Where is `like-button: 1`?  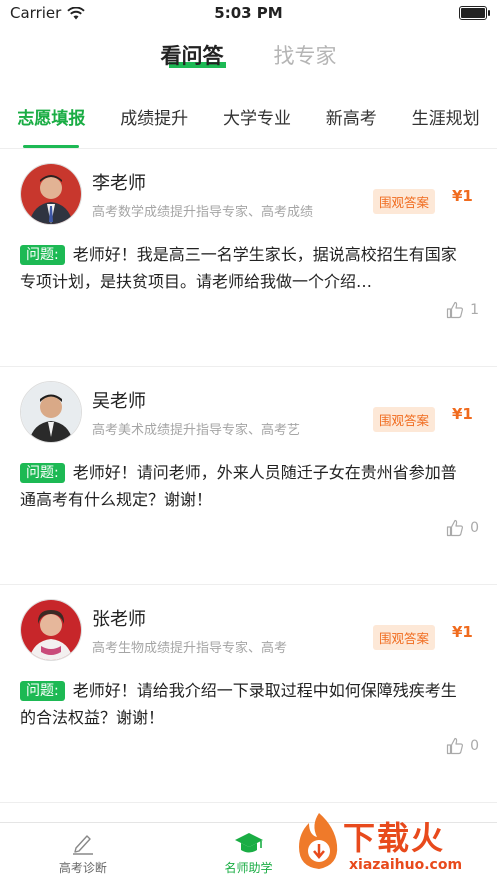 like-button: 1 is located at coordinates (462, 310).